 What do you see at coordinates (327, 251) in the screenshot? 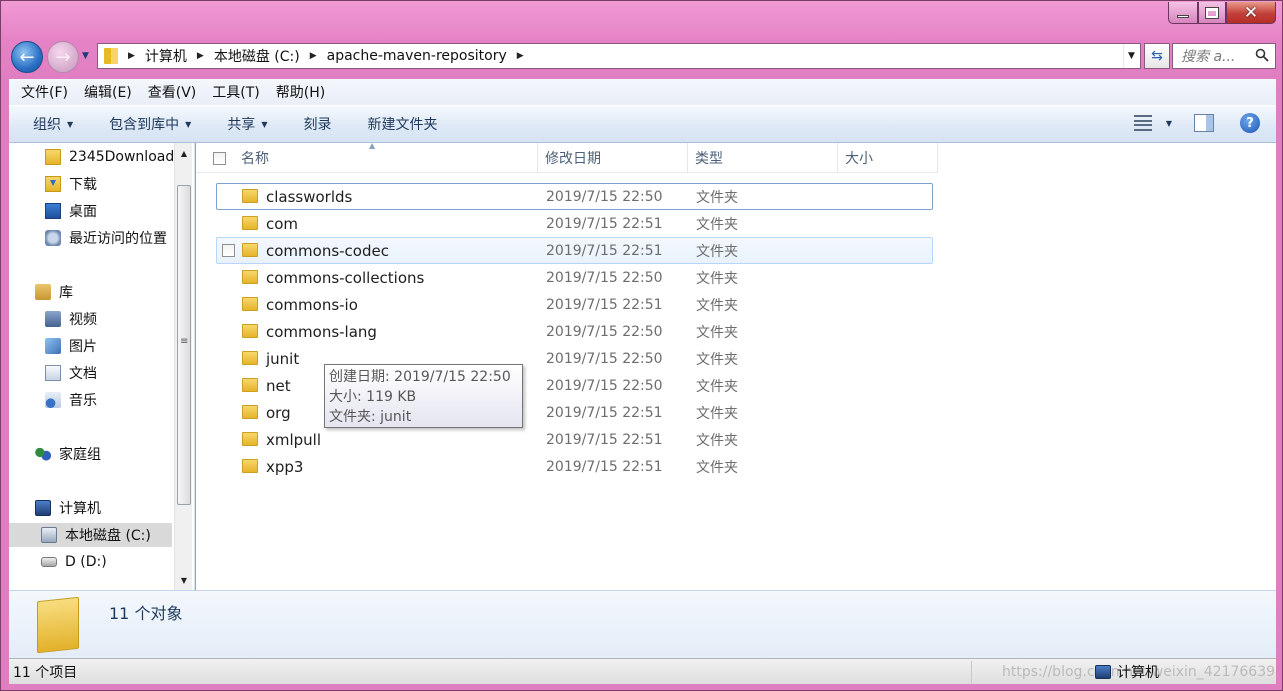
I see `file-name: commons-codec` at bounding box center [327, 251].